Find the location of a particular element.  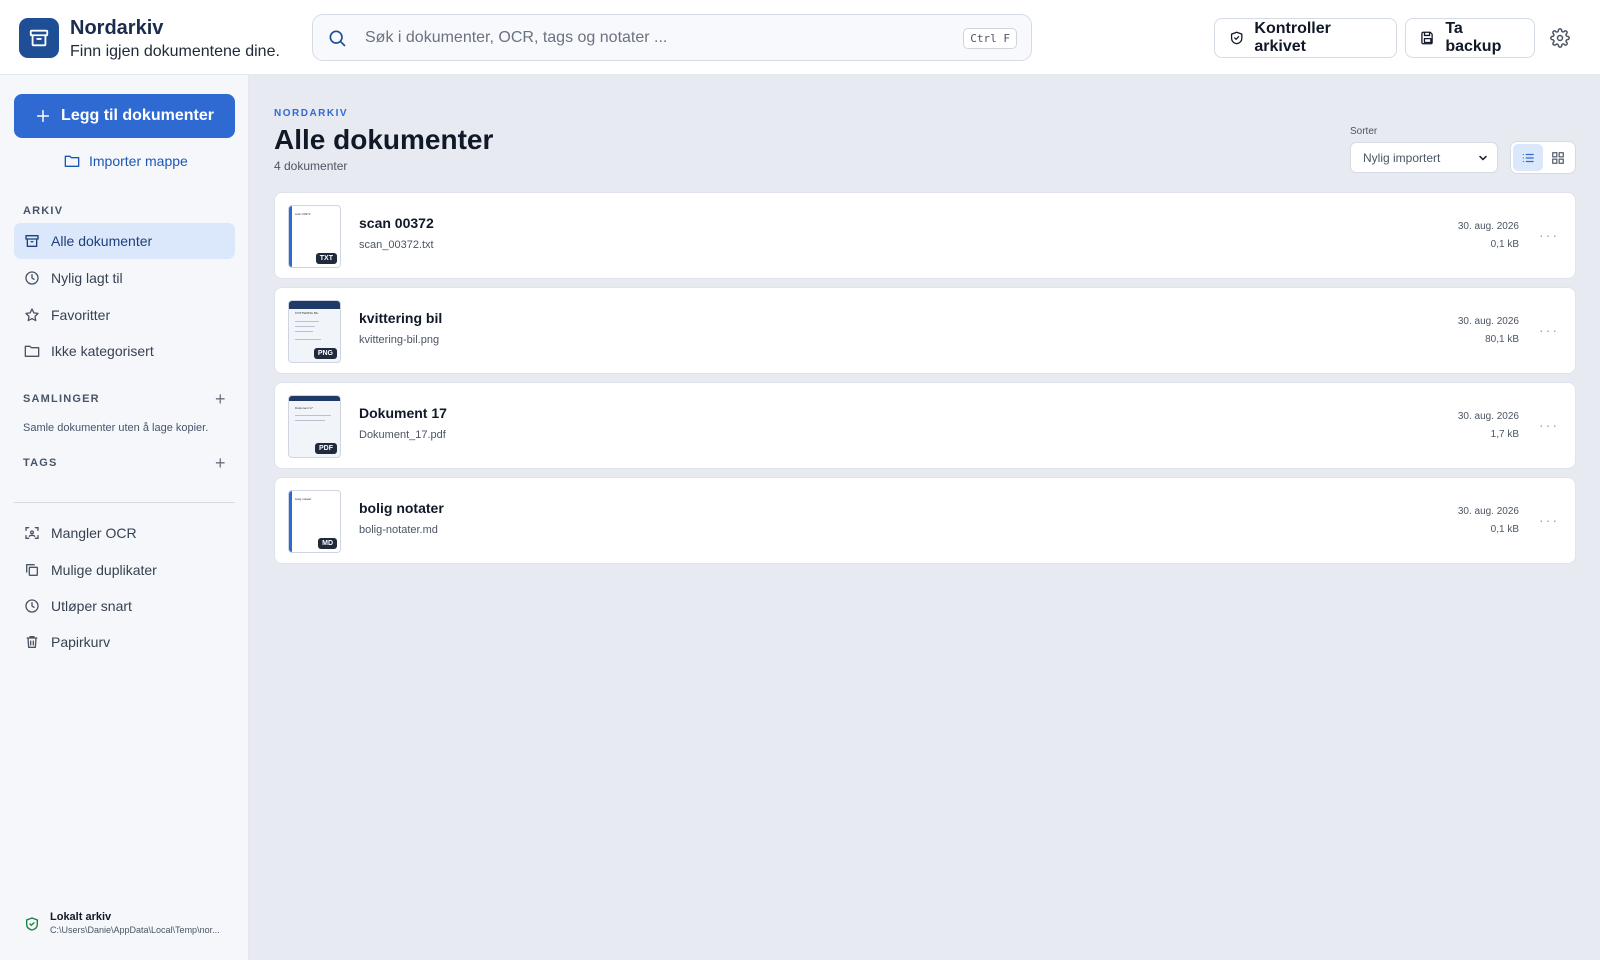

archive-section-heading: ARKIV is located at coordinates (43, 211).